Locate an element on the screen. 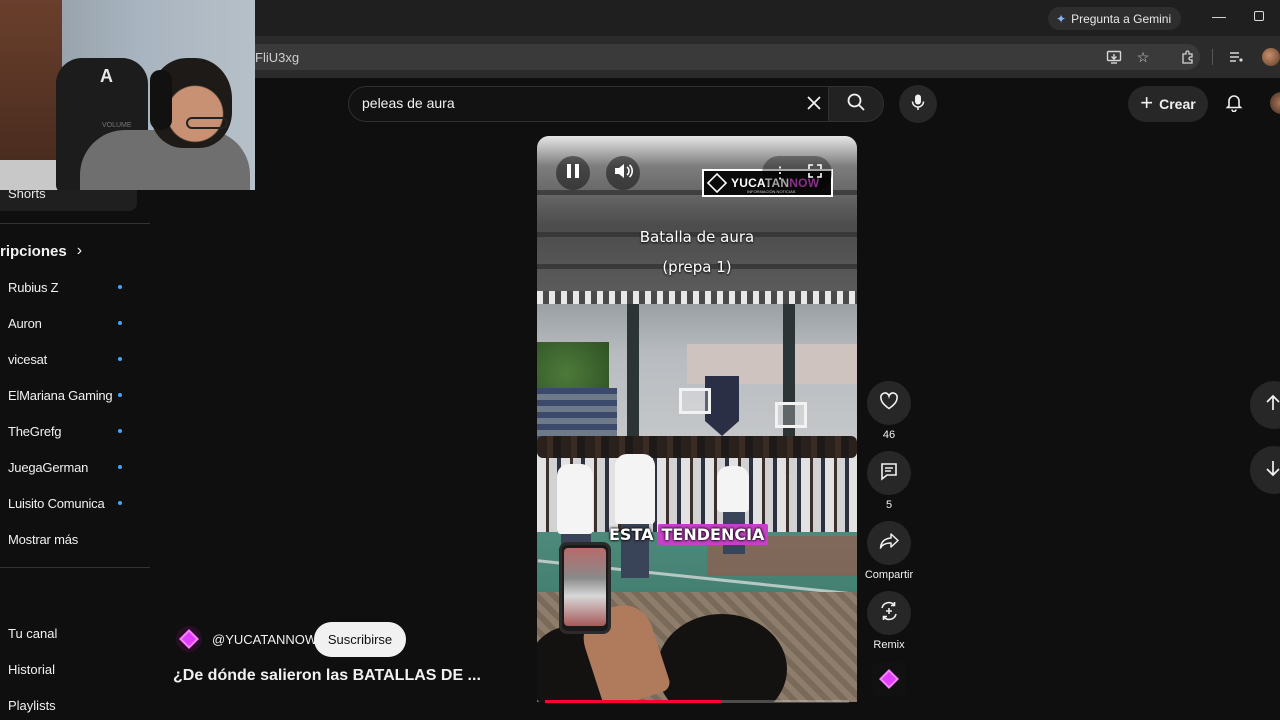 Image resolution: width=1280 pixels, height=720 pixels. bell-icon is located at coordinates (1234, 104).